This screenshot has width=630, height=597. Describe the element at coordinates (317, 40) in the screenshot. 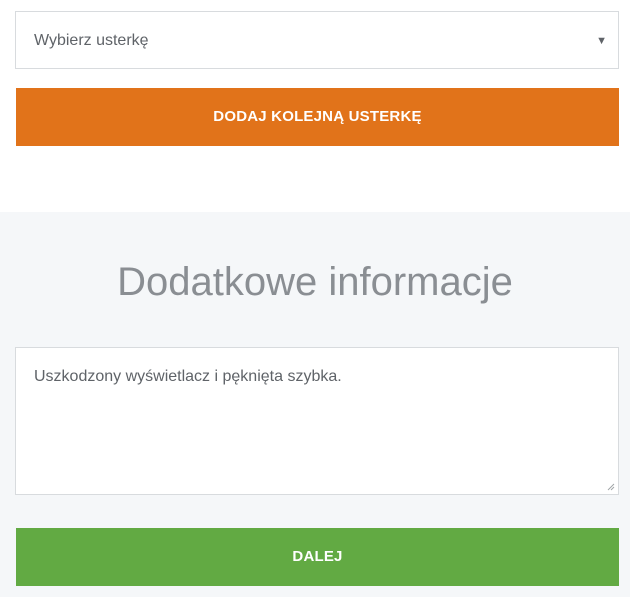

I see `defect-select: Wybierz usterkę ▼` at that location.